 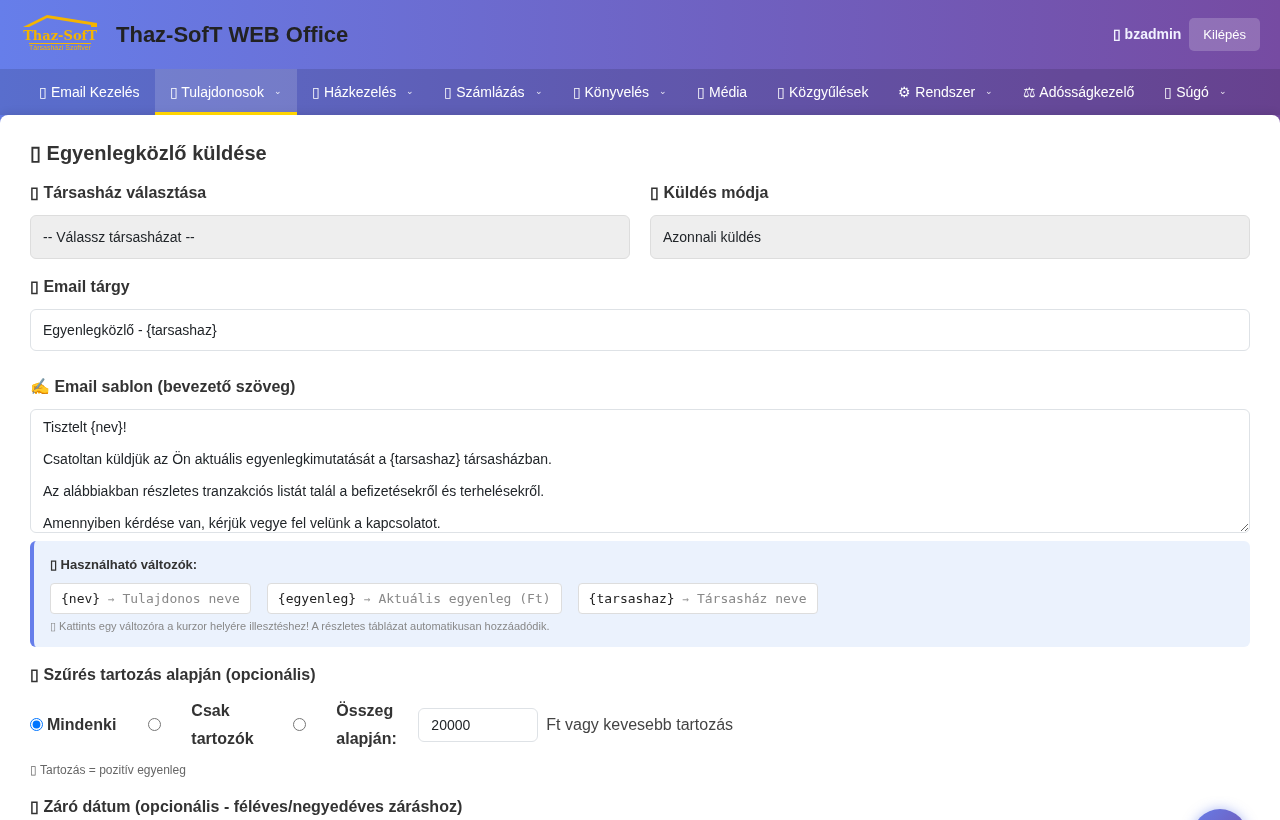 What do you see at coordinates (232, 35) in the screenshot?
I see `app-title: Thaz-SofT WEB Office` at bounding box center [232, 35].